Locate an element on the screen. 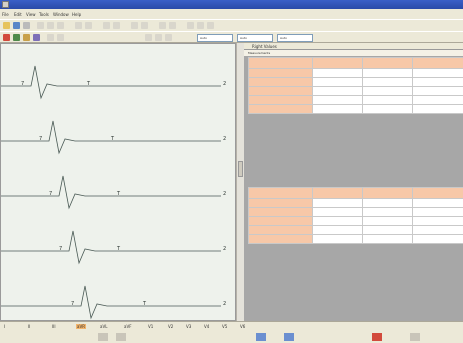  alert-icon is located at coordinates (377, 337).